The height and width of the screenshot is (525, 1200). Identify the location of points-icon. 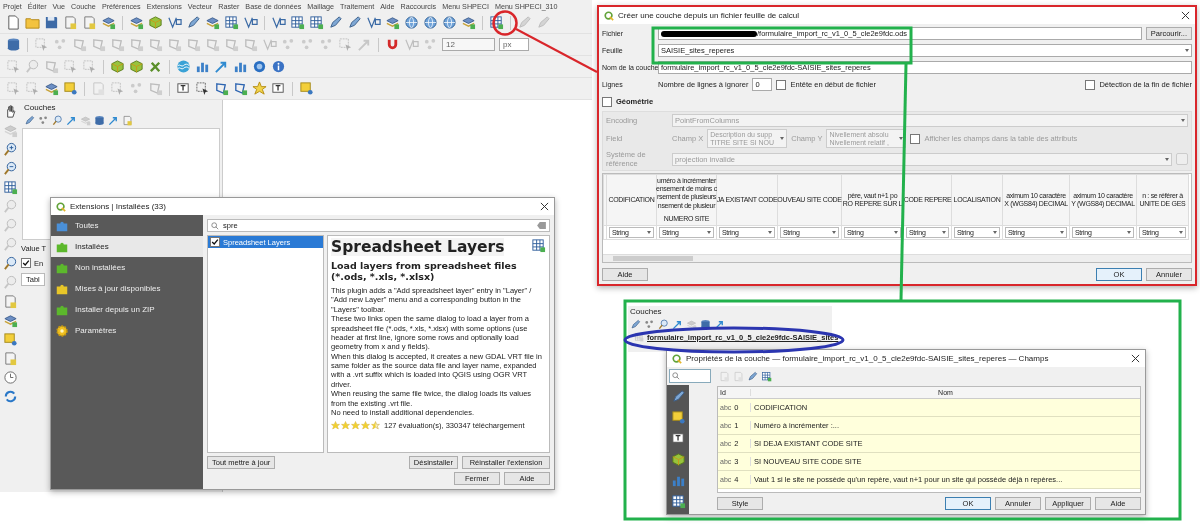
(43, 120).